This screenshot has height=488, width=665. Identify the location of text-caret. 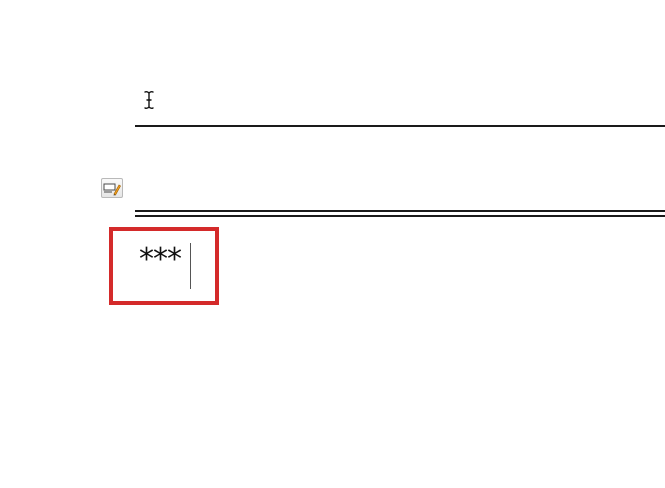
(190, 266).